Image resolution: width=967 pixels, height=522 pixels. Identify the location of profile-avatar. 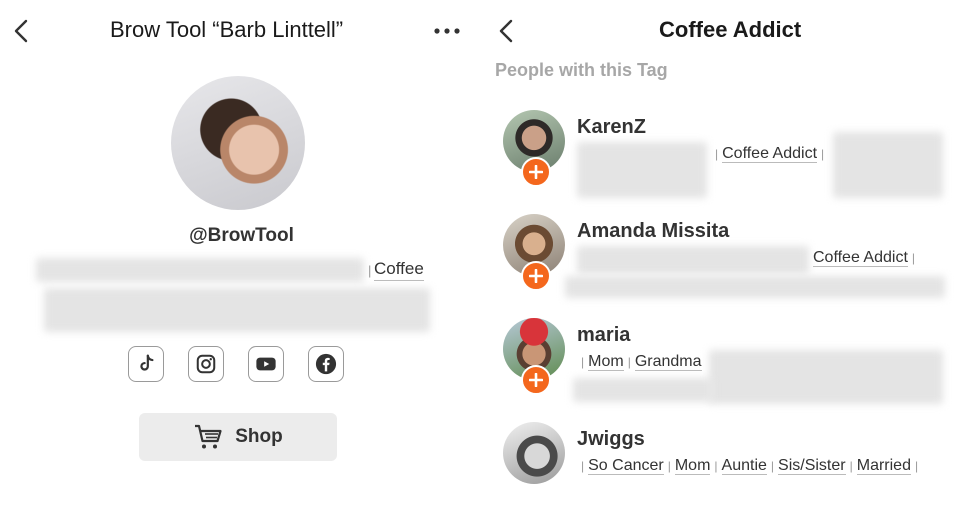
(238, 143).